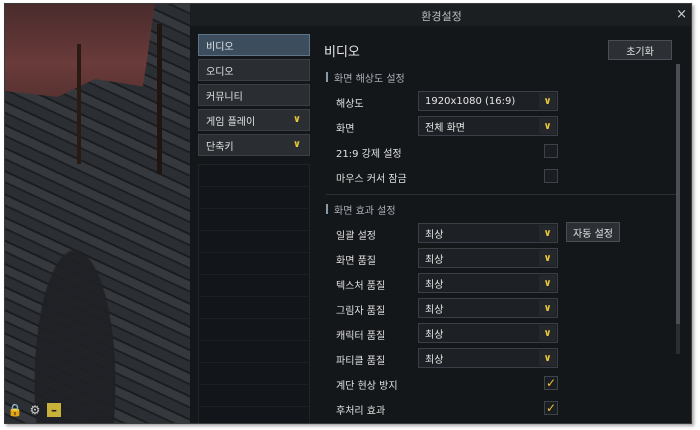 This screenshot has width=700, height=430. I want to click on nav-item-video: 비디오, so click(254, 45).